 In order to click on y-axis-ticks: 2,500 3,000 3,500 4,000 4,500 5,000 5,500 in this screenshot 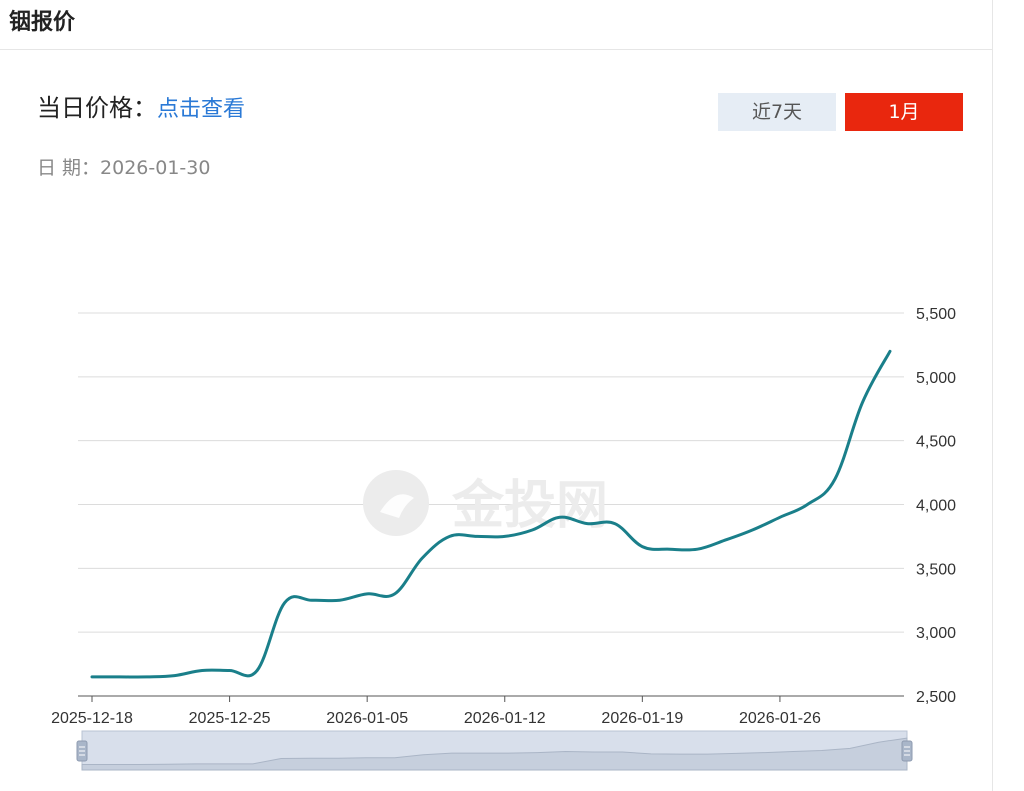, I will do `click(936, 506)`.